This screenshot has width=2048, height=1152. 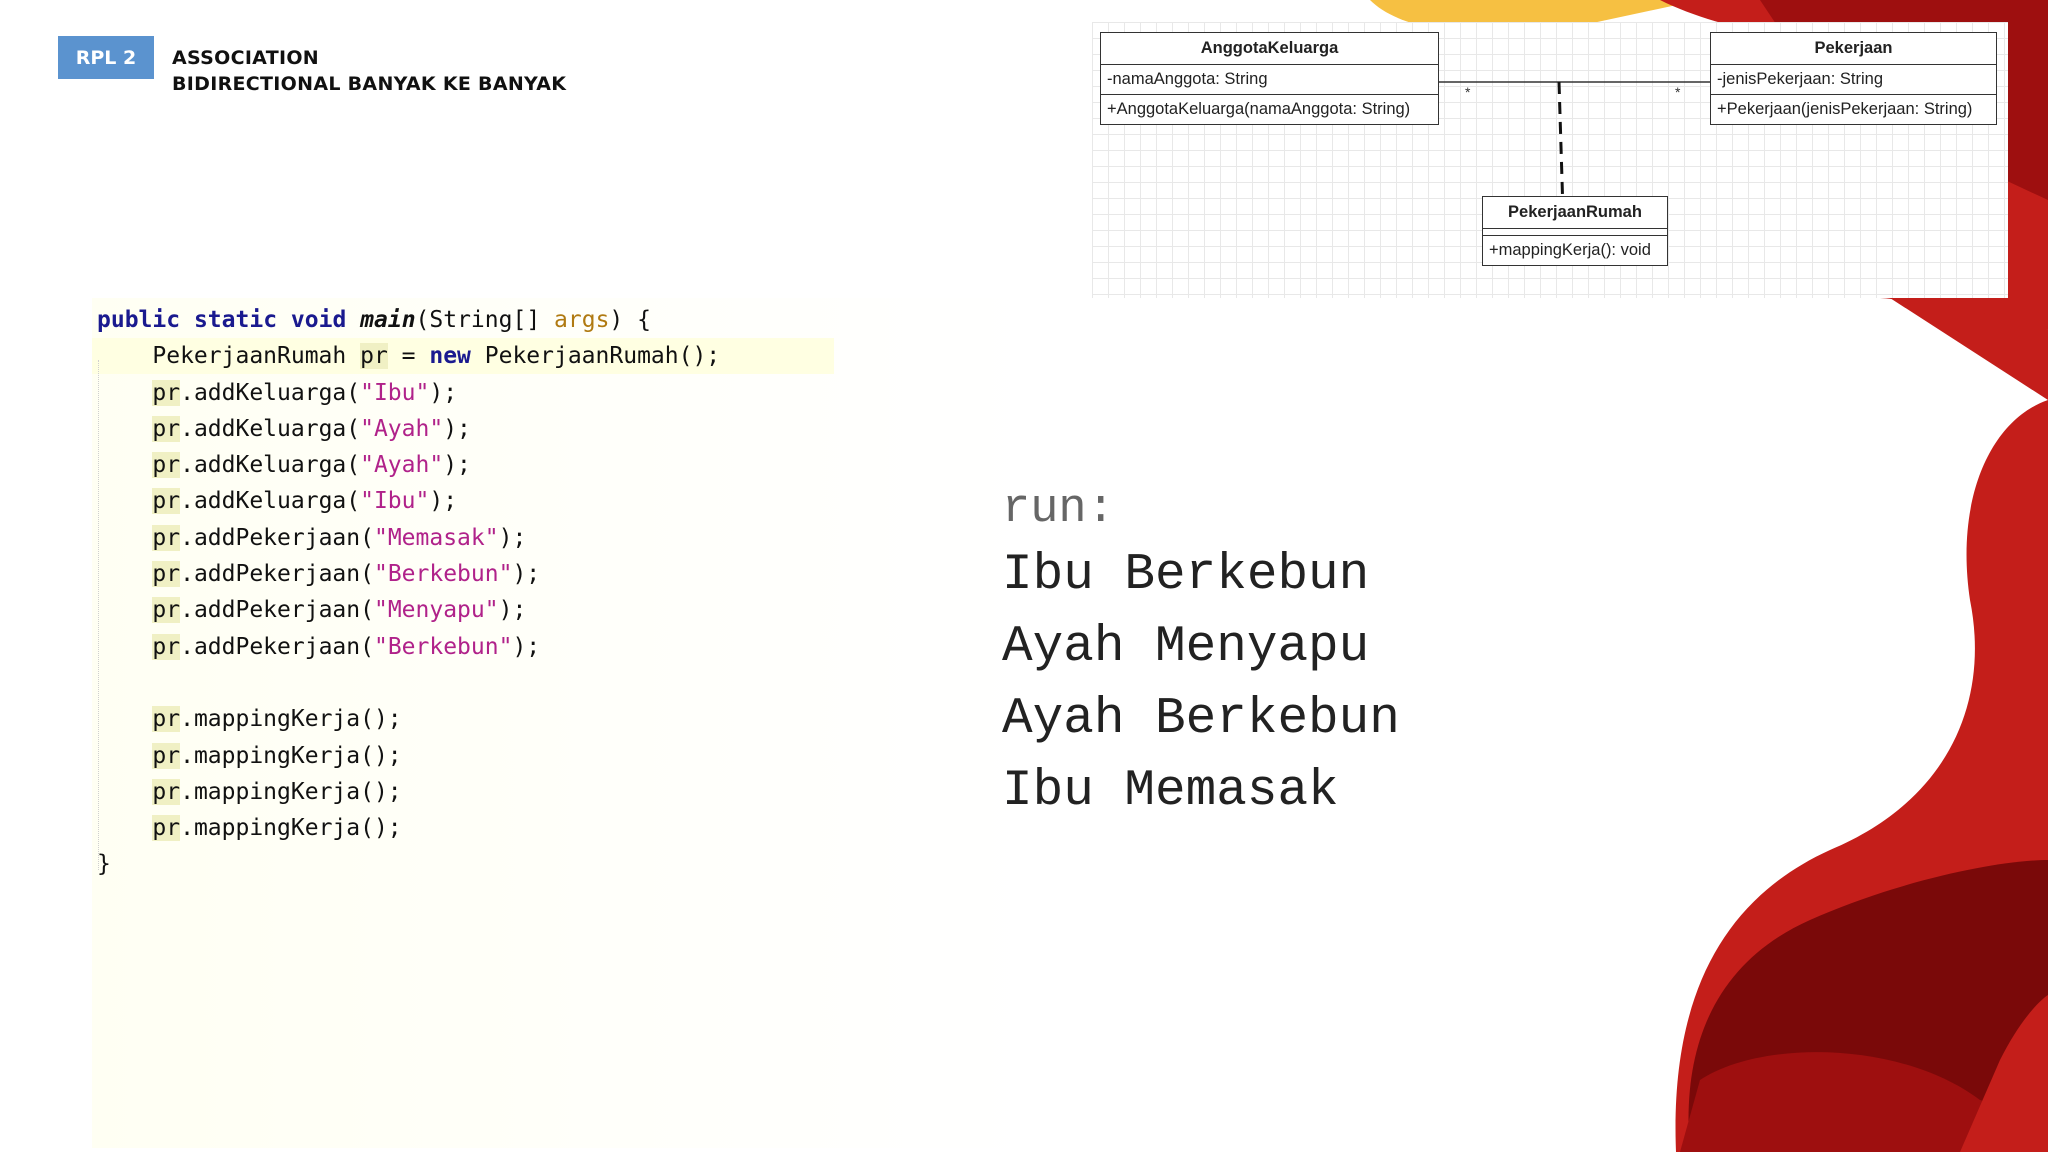 What do you see at coordinates (1186, 647) in the screenshot?
I see `output-line: Ayah Menyapu` at bounding box center [1186, 647].